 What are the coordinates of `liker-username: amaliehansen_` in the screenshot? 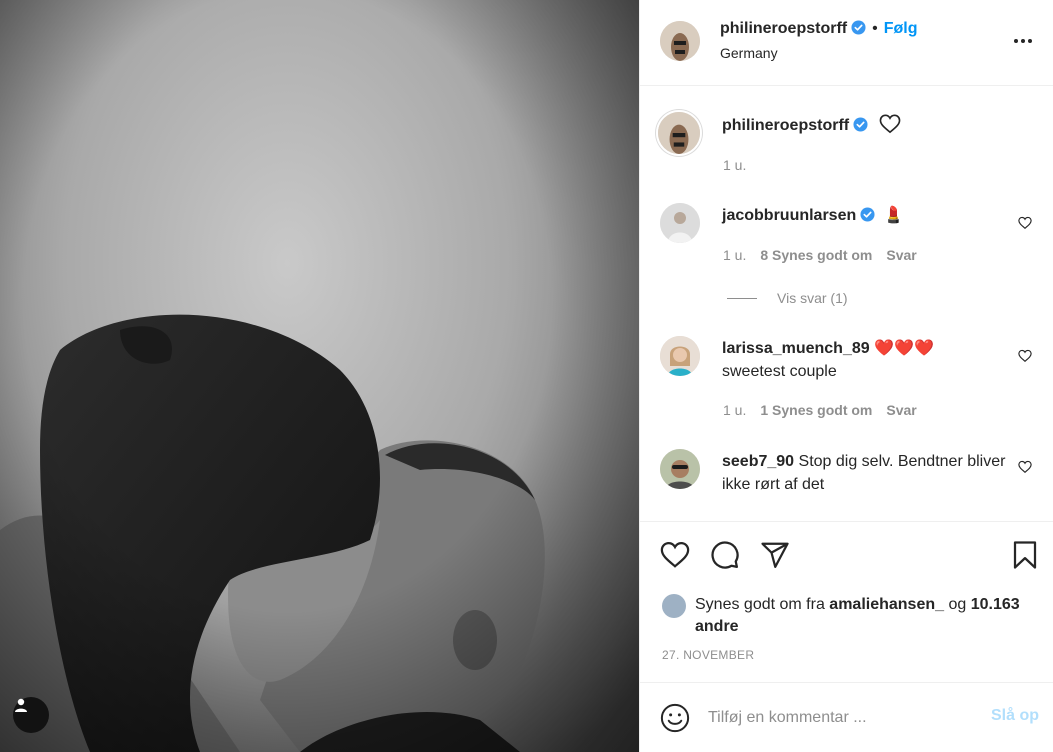 It's located at (886, 604).